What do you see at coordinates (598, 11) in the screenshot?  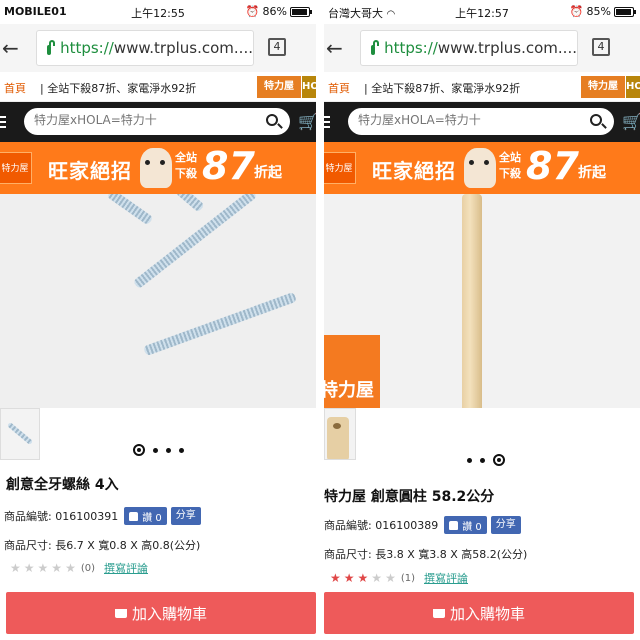 I see `battery-percent: 85%` at bounding box center [598, 11].